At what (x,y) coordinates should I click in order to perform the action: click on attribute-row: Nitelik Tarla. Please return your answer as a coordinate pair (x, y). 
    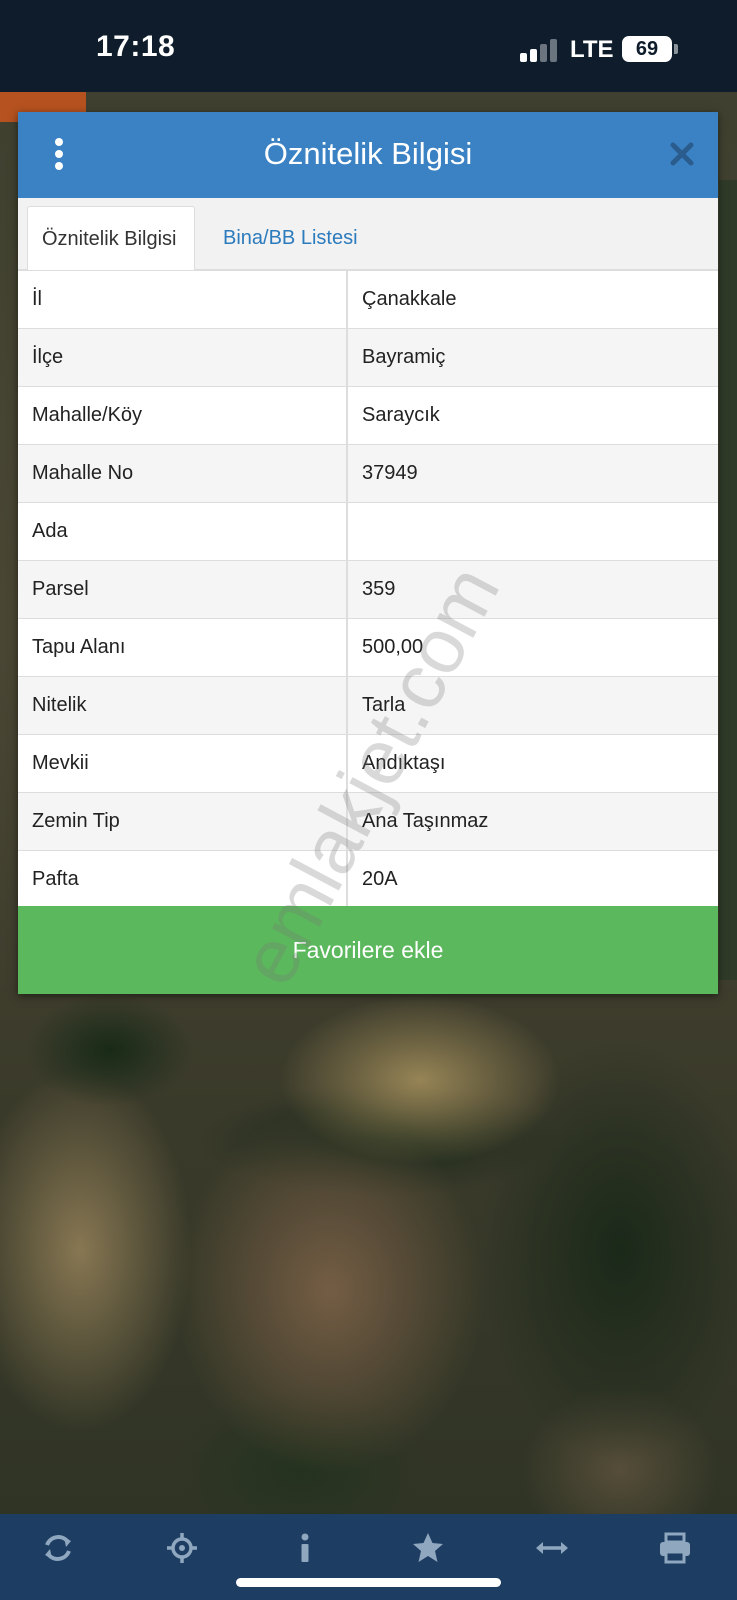
    Looking at the image, I should click on (368, 705).